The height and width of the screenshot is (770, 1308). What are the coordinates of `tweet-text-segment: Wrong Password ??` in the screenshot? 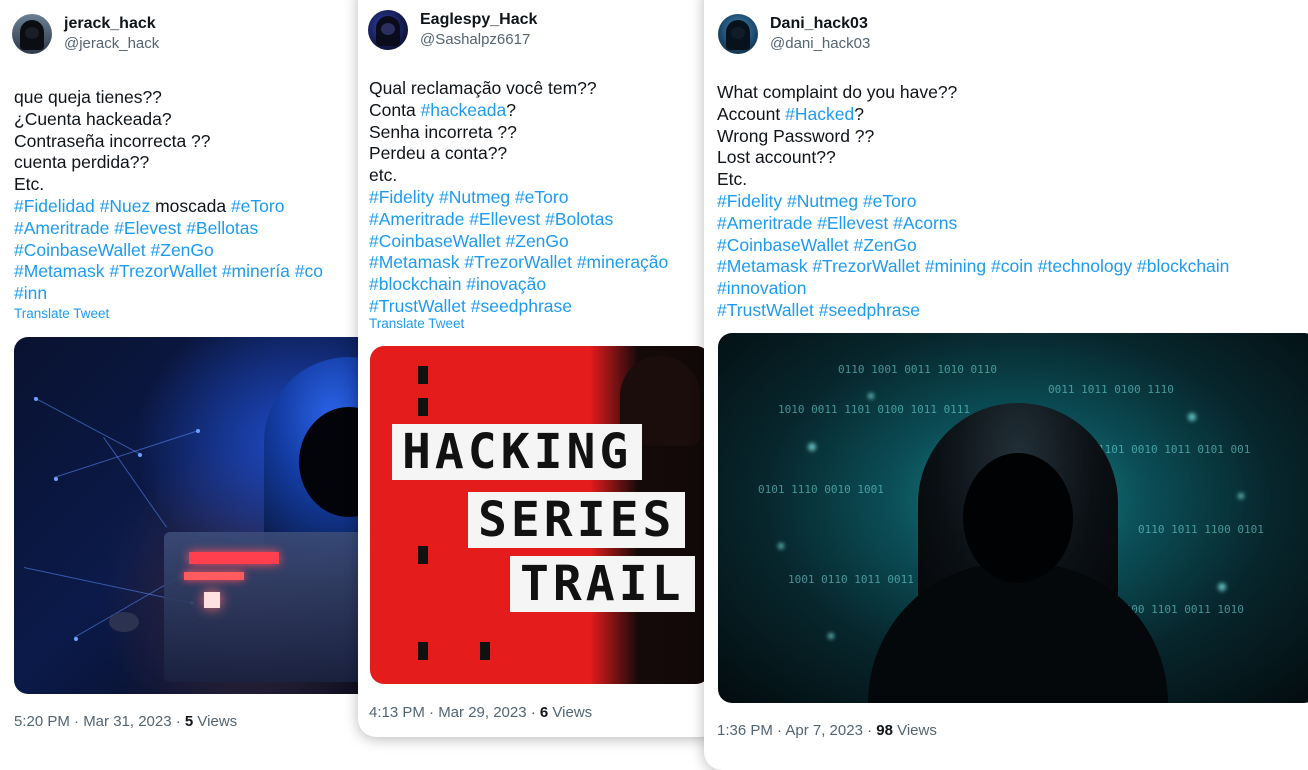 It's located at (796, 135).